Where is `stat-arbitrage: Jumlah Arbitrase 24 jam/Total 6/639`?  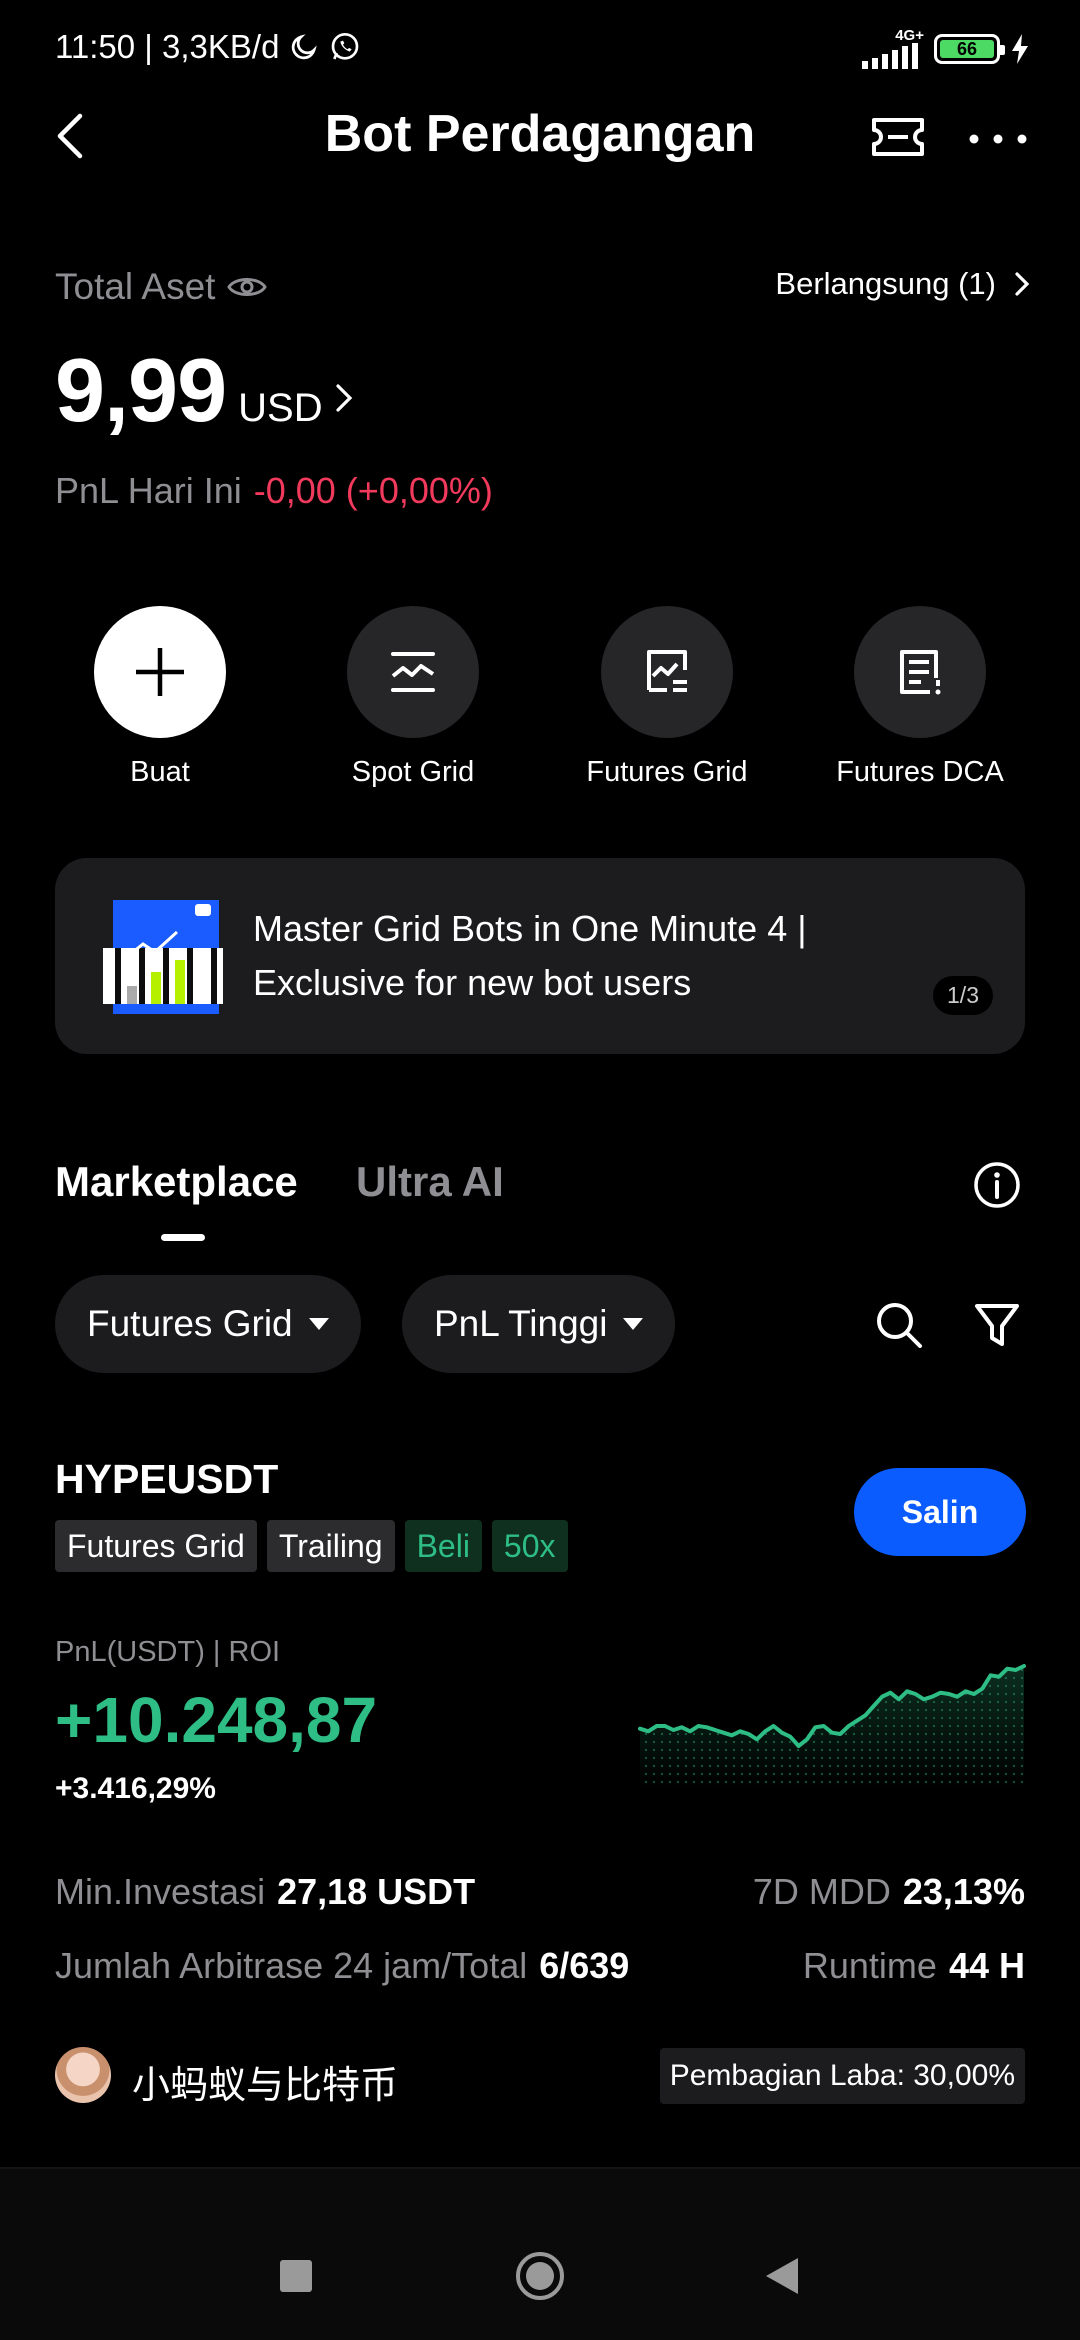
stat-arbitrage: Jumlah Arbitrase 24 jam/Total 6/639 is located at coordinates (342, 1966).